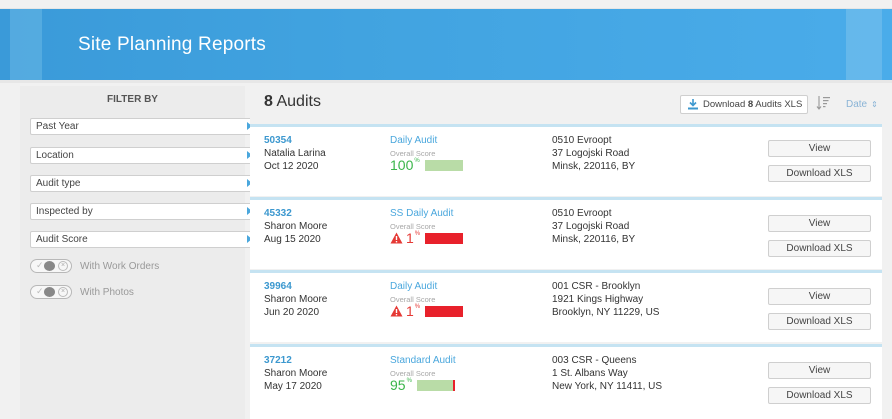  I want to click on address-line-1: 003 CSR - Queens, so click(594, 360).